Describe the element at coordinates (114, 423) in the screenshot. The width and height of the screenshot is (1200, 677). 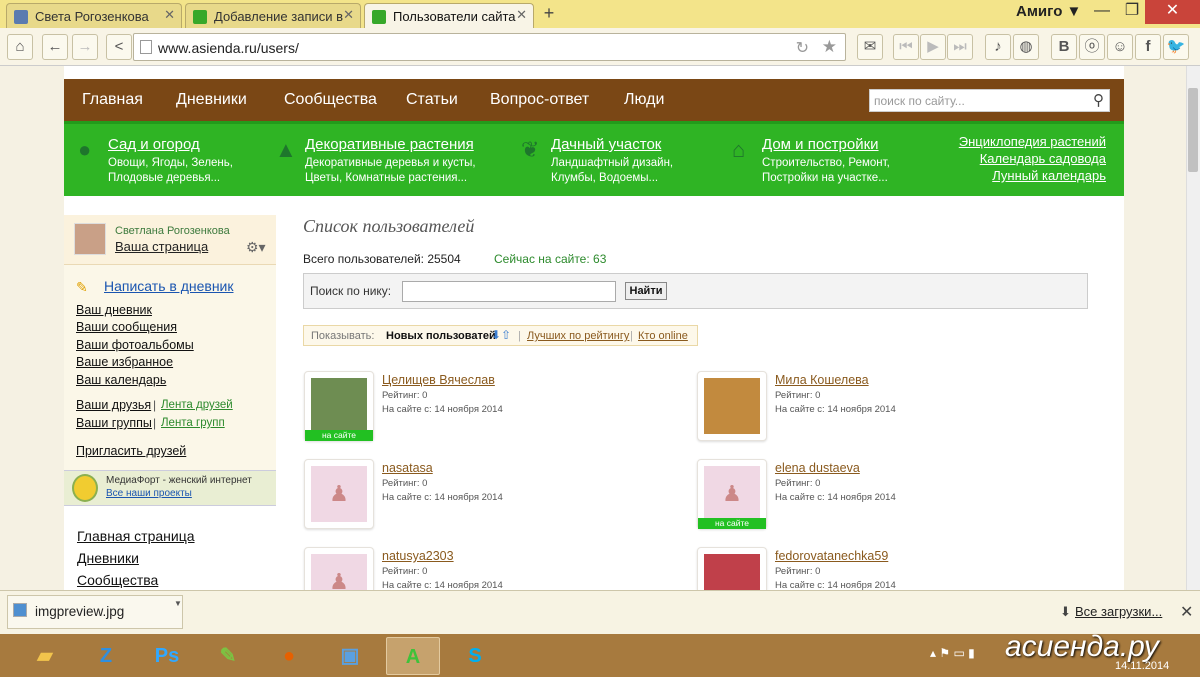
I see `sidebar-groups: Ваши группы` at that location.